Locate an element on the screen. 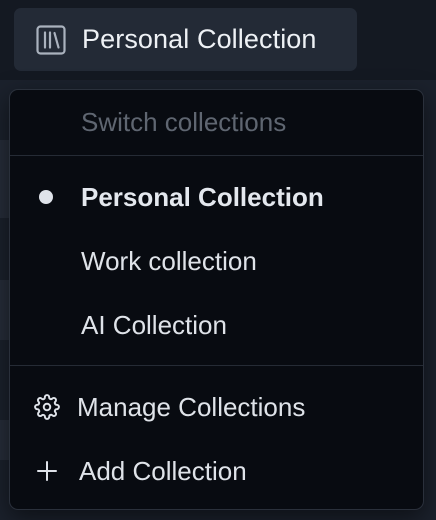  manage-collections-button: Manage Collections is located at coordinates (216, 407).